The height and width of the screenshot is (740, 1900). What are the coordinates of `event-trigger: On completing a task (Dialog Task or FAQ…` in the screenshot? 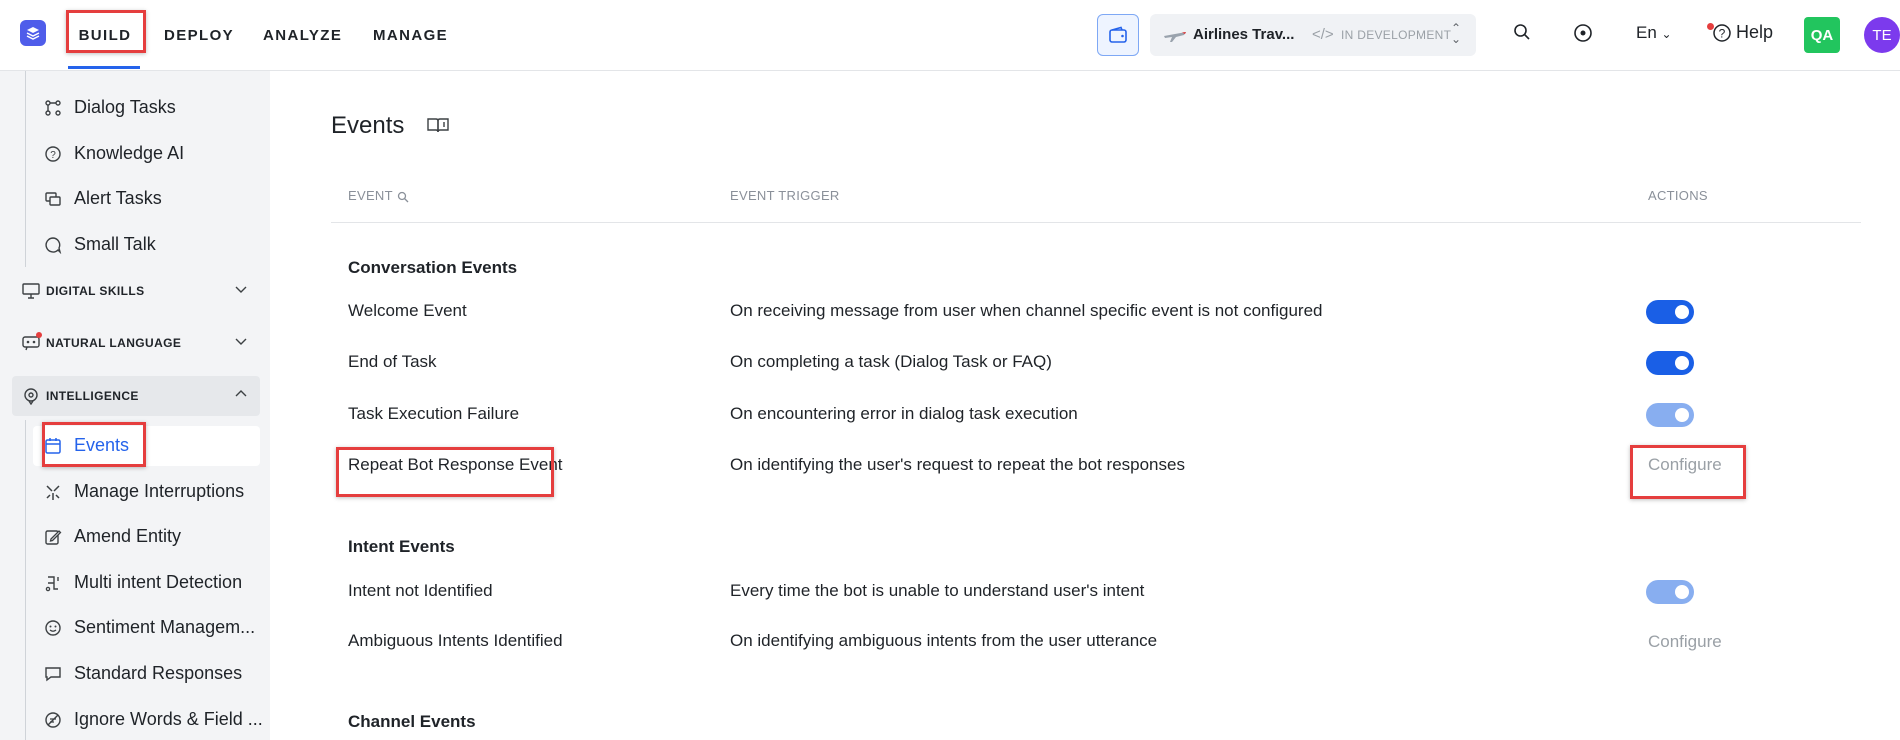 It's located at (891, 361).